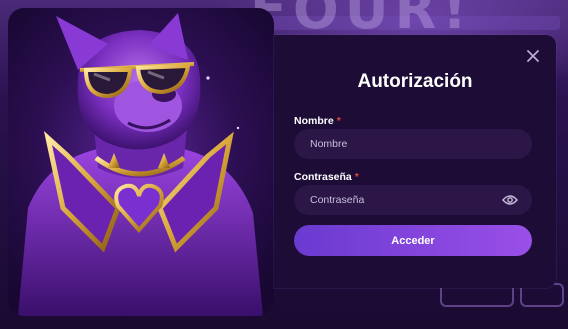 The width and height of the screenshot is (568, 329). I want to click on password-field, so click(413, 200).